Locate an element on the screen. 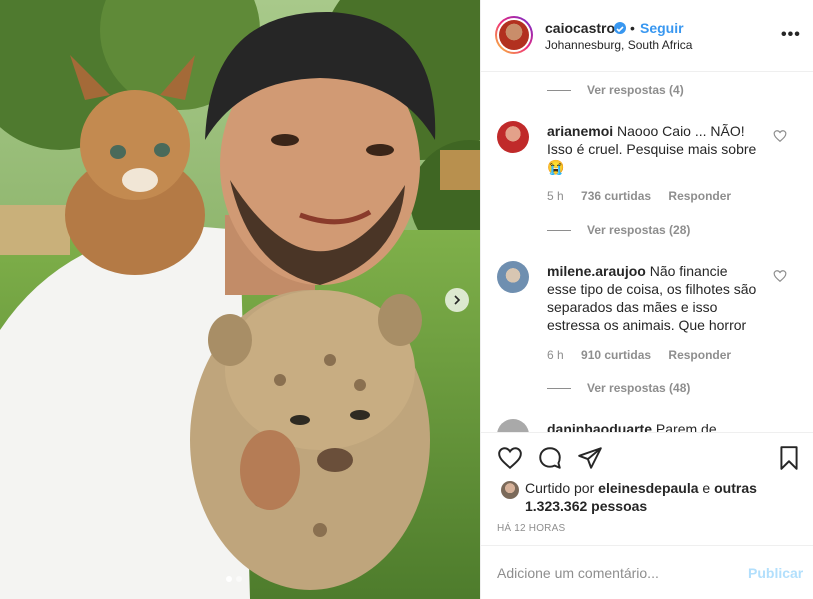 This screenshot has width=813, height=599. chevron-right-icon is located at coordinates (457, 300).